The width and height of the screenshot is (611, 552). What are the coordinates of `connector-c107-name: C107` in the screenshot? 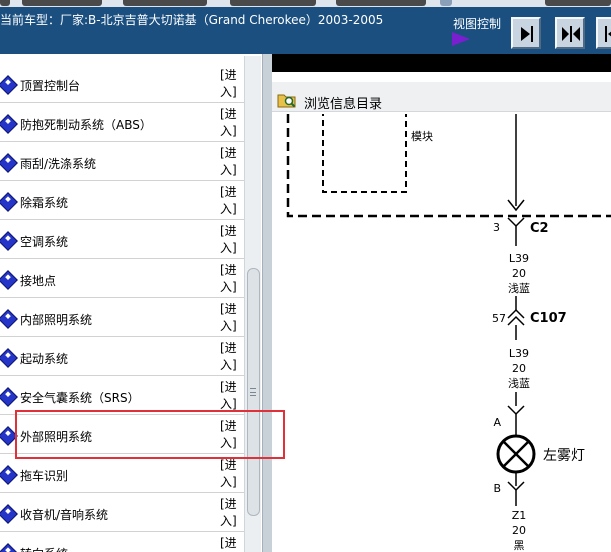 It's located at (548, 318).